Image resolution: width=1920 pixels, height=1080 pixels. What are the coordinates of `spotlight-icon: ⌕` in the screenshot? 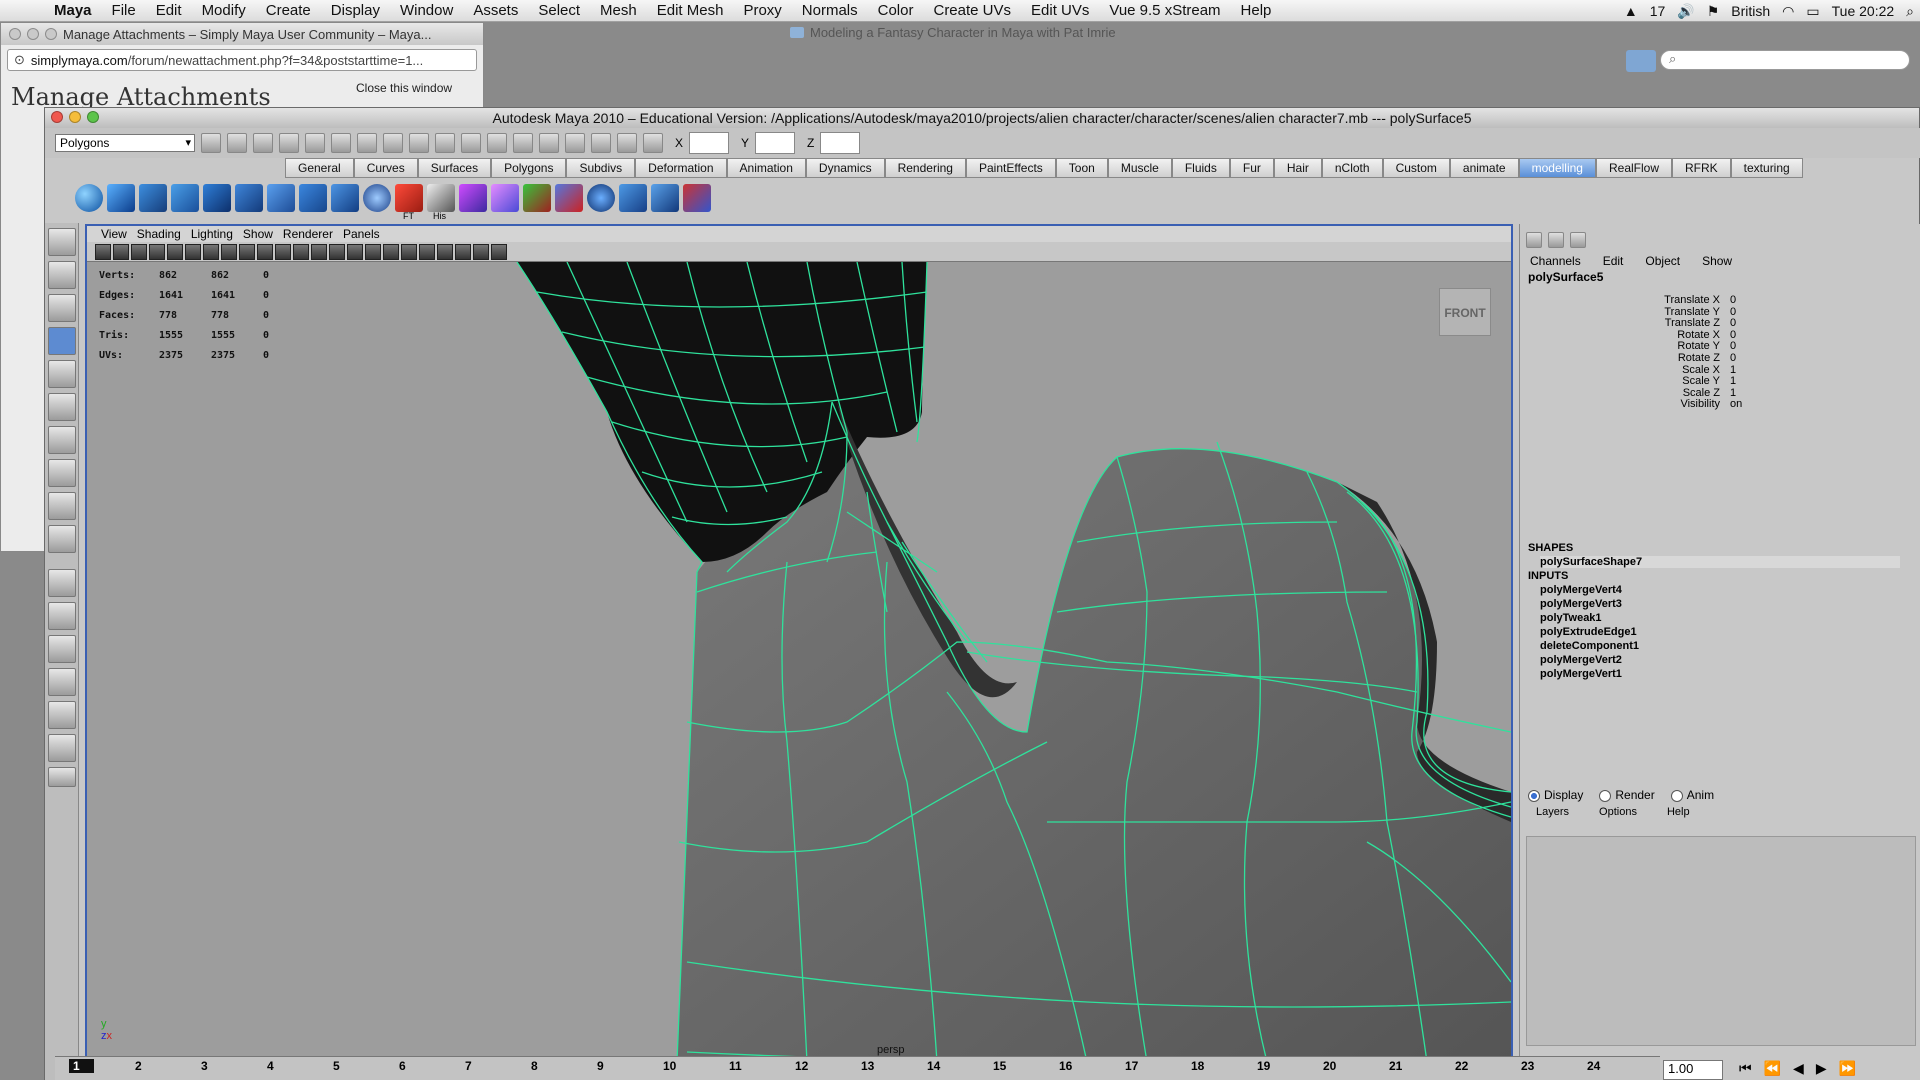 It's located at (1910, 11).